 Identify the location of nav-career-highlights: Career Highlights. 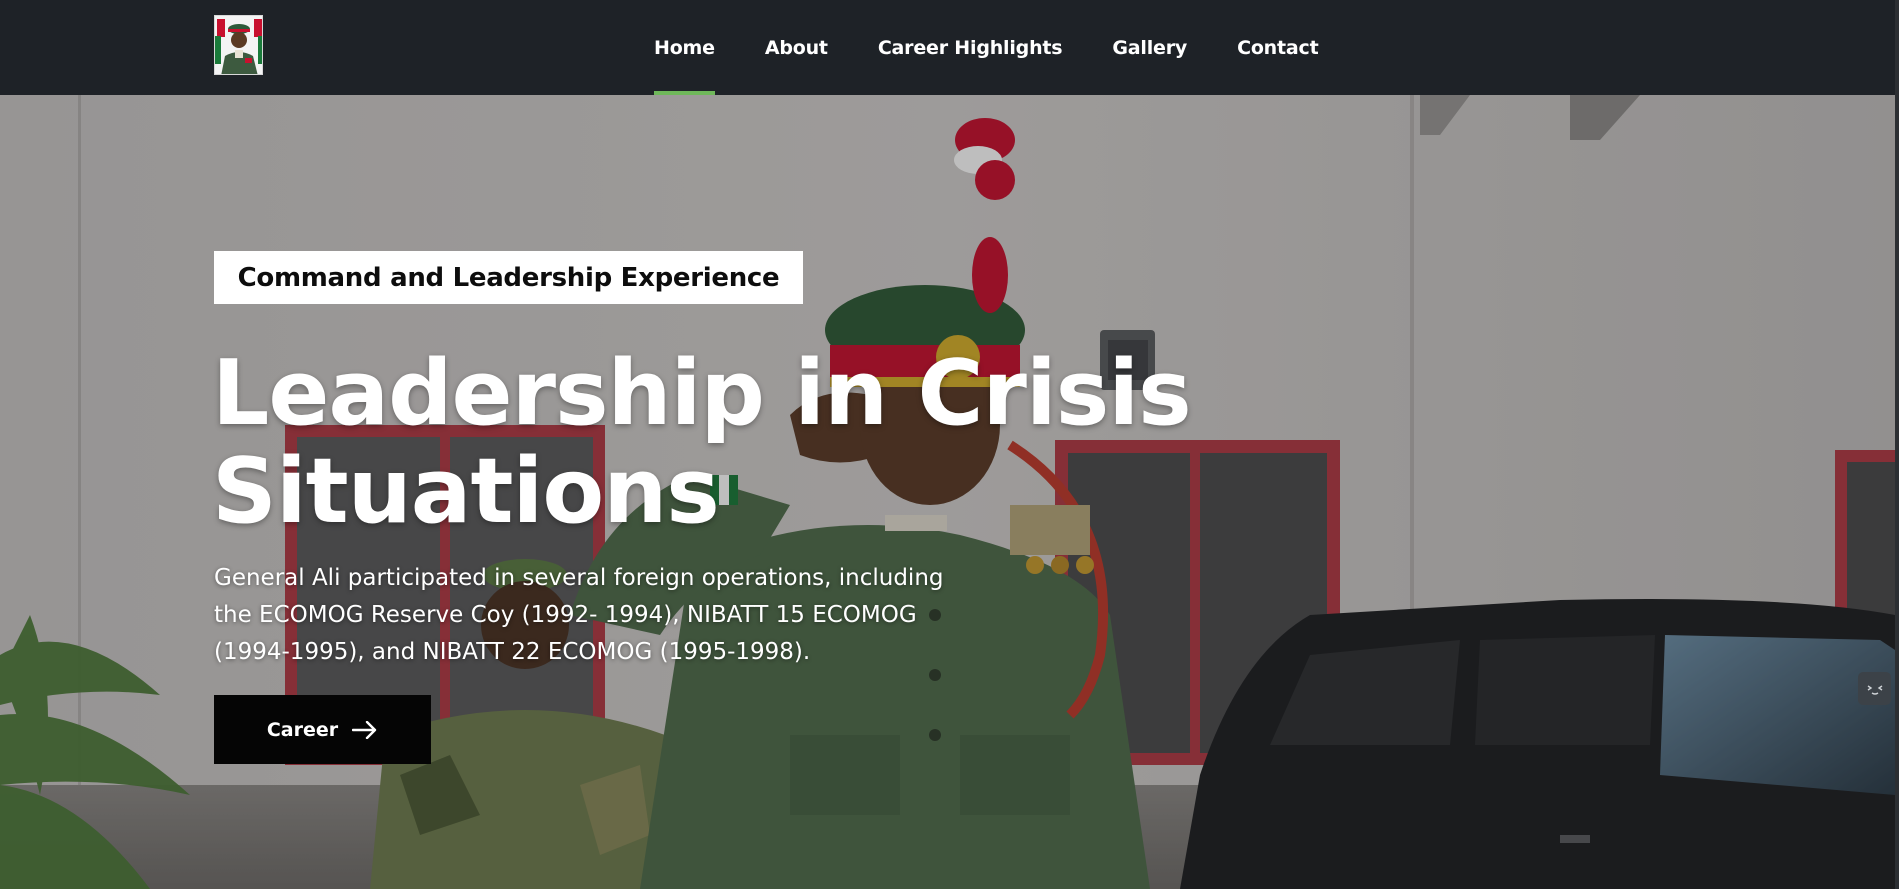
(970, 47).